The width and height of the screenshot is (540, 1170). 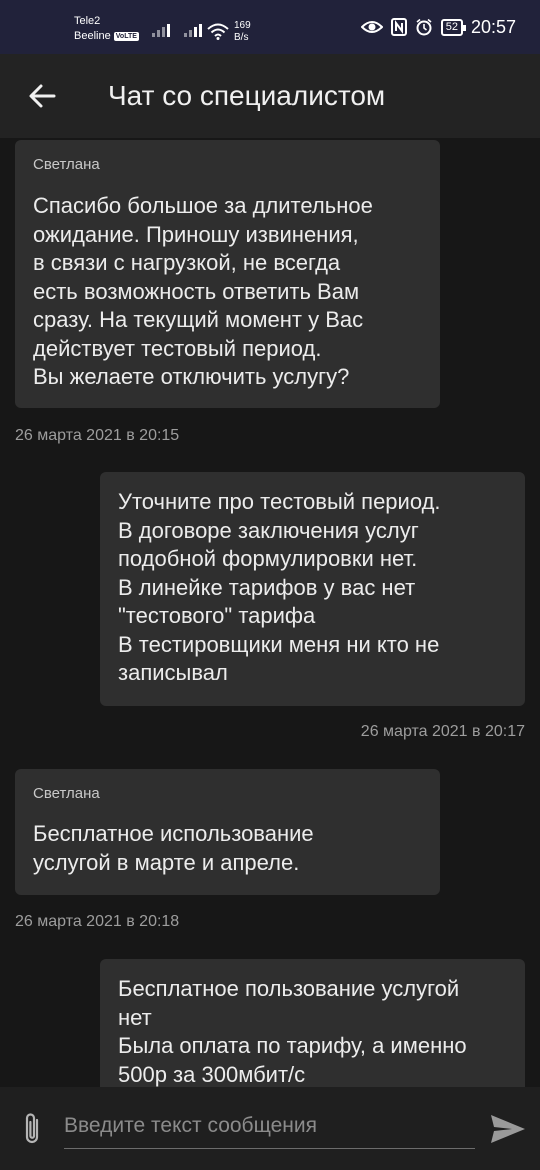 I want to click on battery-icon: 52, so click(x=453, y=27).